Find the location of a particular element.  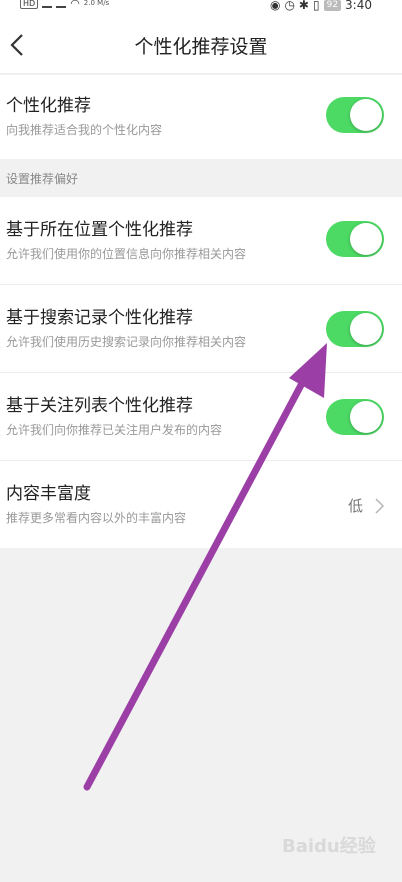

setting-row-following: 基于关注列表个性化推荐 允许我们向你推荐已关注用户发布的内容 is located at coordinates (201, 417).